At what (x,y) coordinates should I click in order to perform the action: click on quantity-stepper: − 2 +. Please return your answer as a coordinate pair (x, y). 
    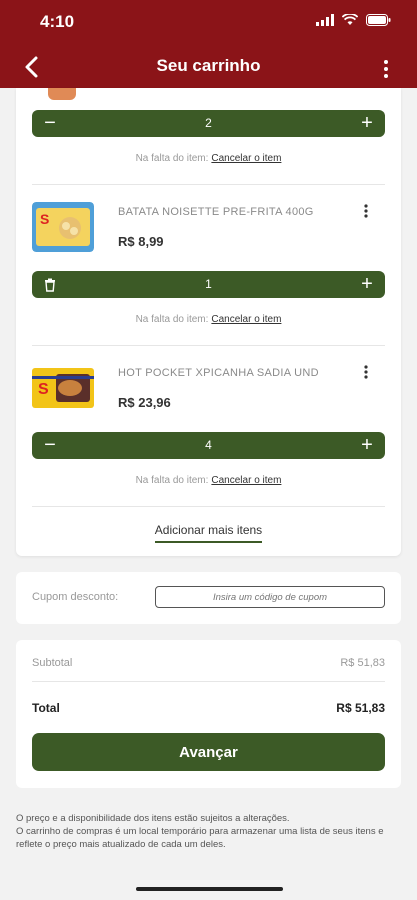
    Looking at the image, I should click on (208, 123).